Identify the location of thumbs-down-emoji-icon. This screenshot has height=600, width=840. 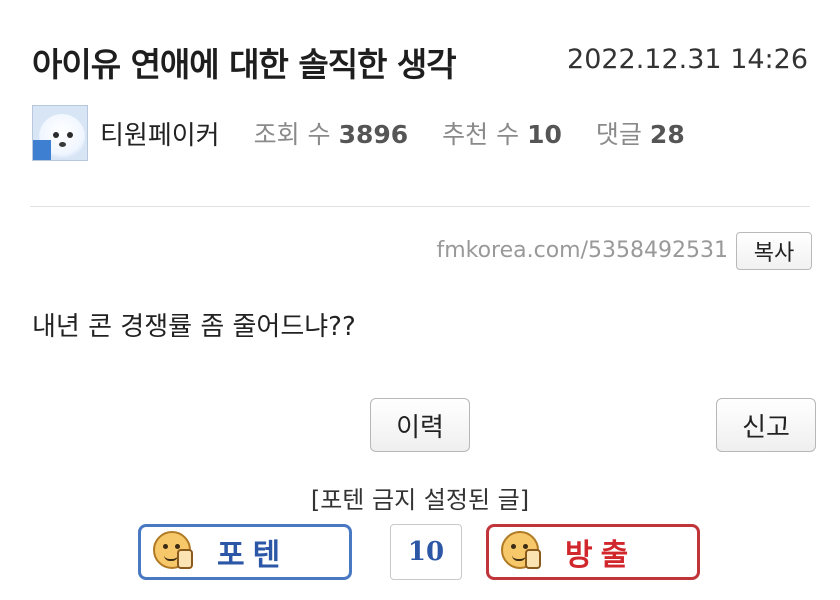
(522, 552).